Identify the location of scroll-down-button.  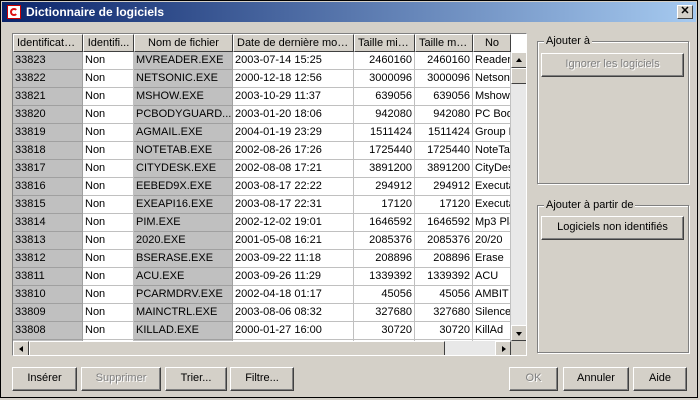
(518, 333).